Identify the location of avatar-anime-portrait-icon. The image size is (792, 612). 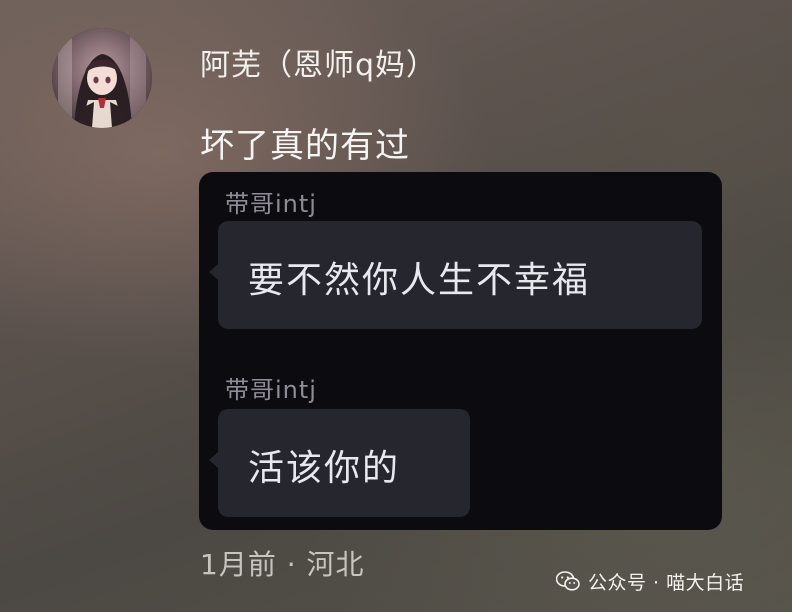
(102, 78).